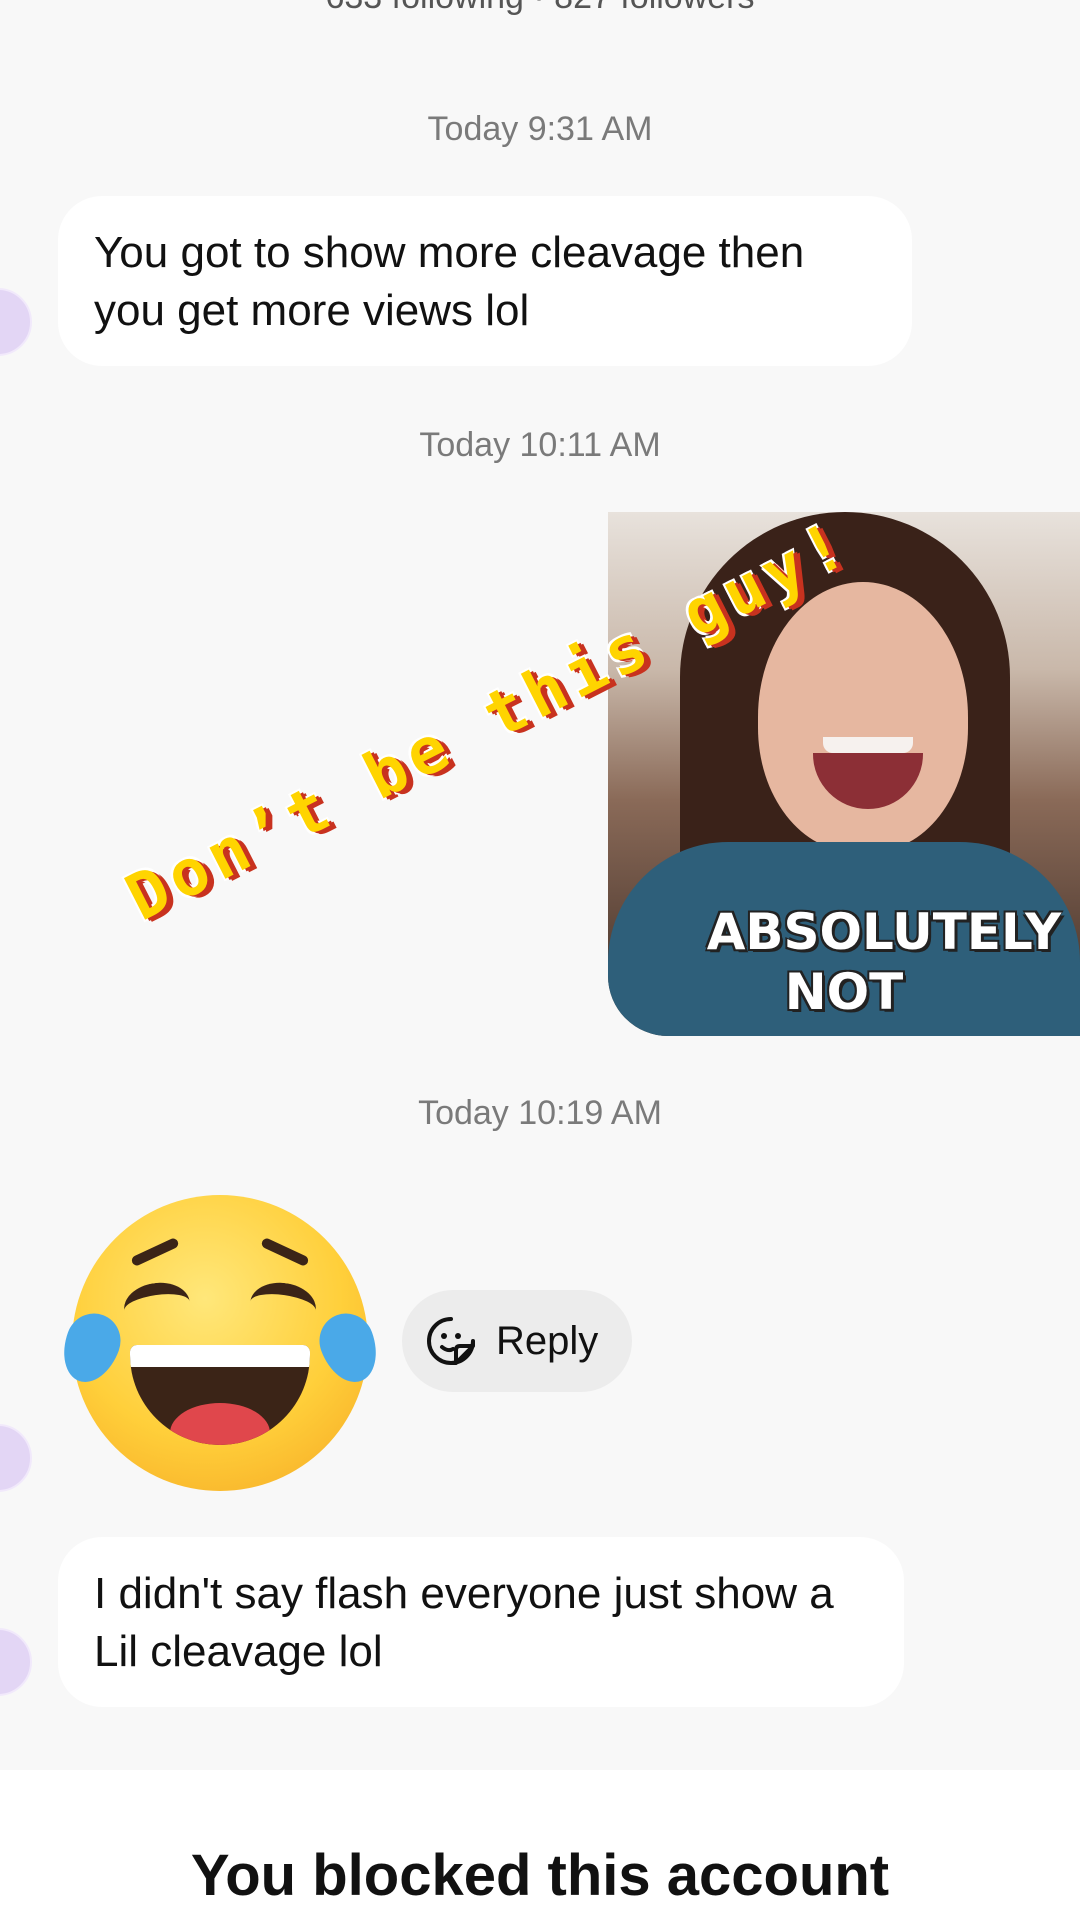 This screenshot has width=1080, height=1920. I want to click on emoji-right-tear, so click(349, 1348).